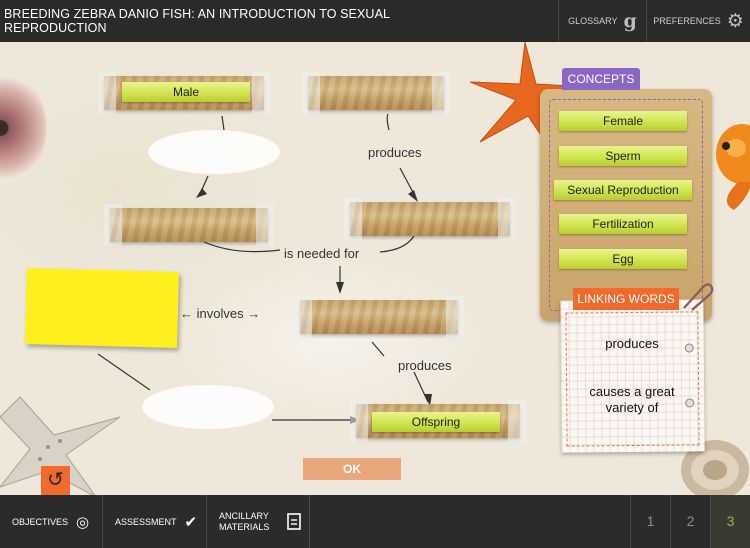  What do you see at coordinates (650, 521) in the screenshot?
I see `page-button-1: 1` at bounding box center [650, 521].